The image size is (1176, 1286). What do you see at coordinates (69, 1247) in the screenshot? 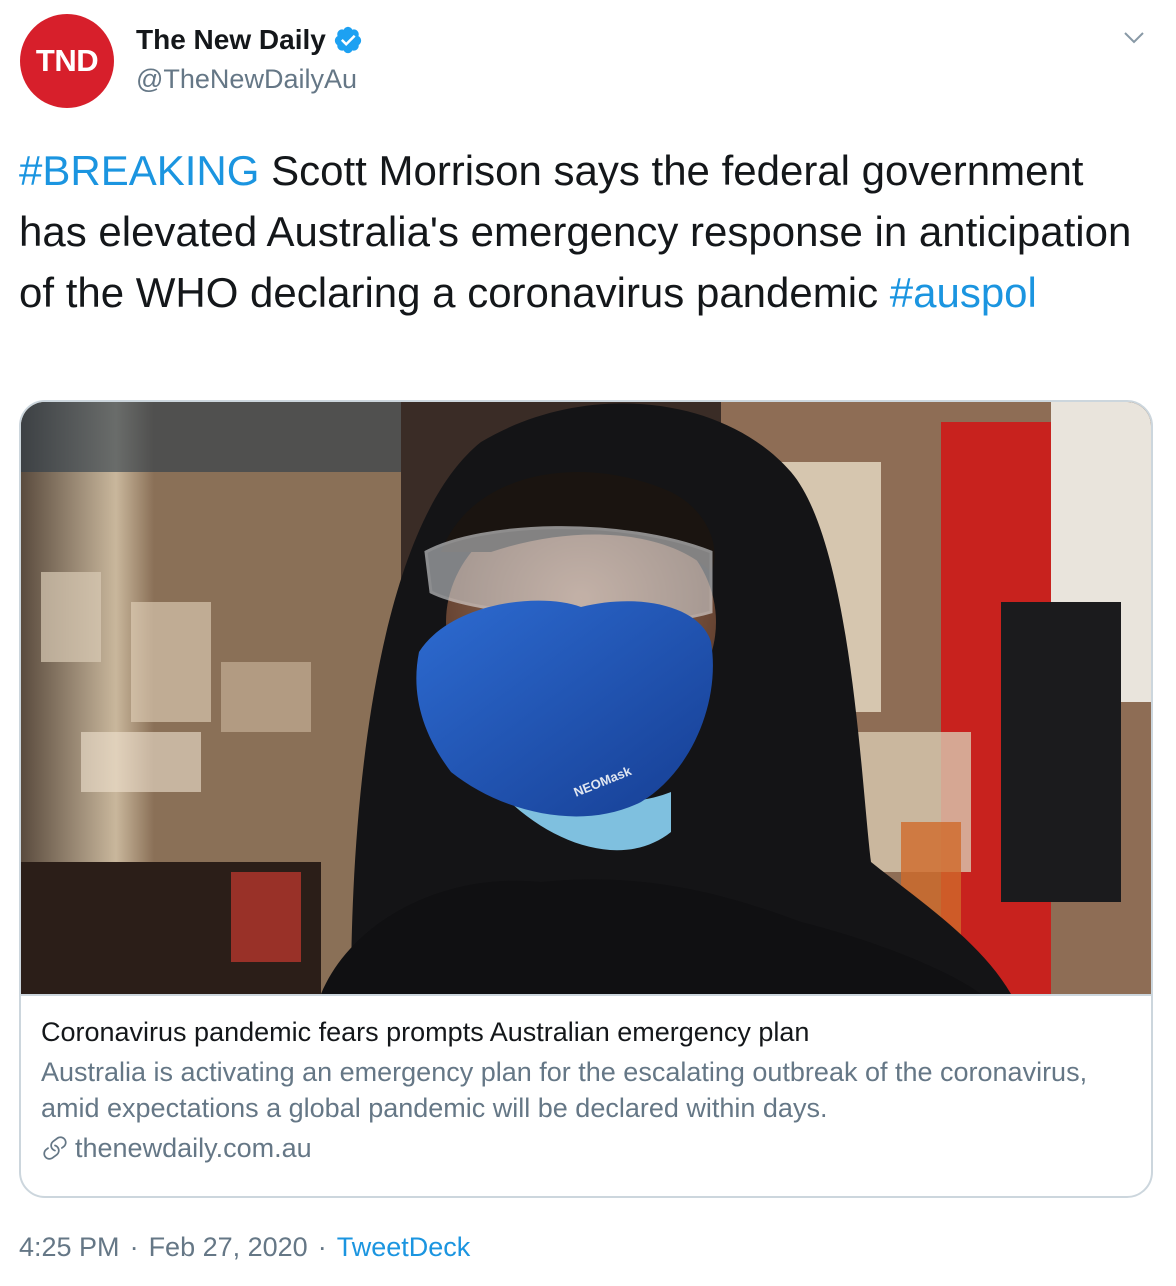
I see `tweet-time: 4:25 PM` at bounding box center [69, 1247].